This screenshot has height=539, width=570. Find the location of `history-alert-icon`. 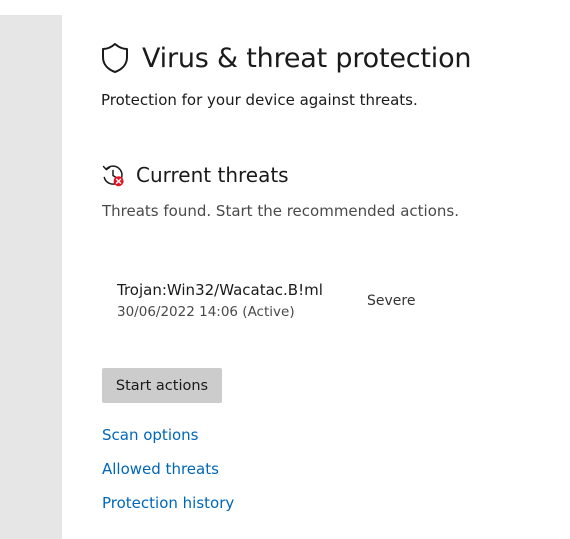

history-alert-icon is located at coordinates (113, 175).